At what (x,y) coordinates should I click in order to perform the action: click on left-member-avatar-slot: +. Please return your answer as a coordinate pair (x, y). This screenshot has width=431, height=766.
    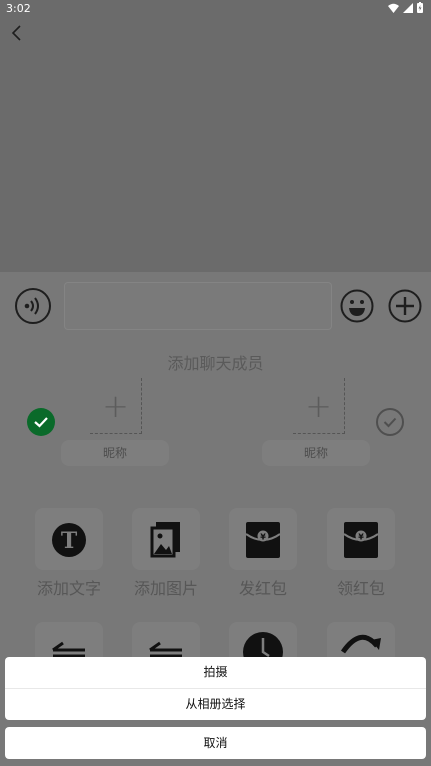
    Looking at the image, I should click on (116, 406).